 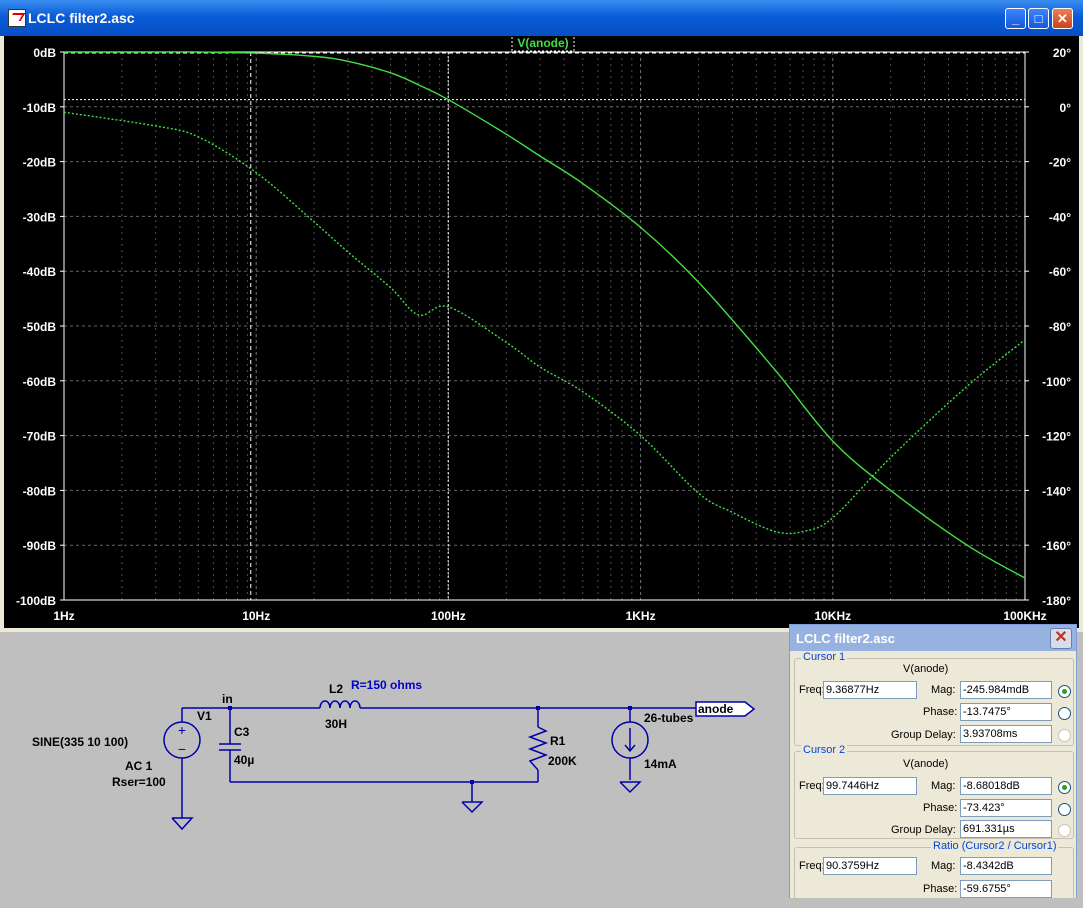 What do you see at coordinates (943, 786) in the screenshot?
I see `cursor2-mag-label: Mag:` at bounding box center [943, 786].